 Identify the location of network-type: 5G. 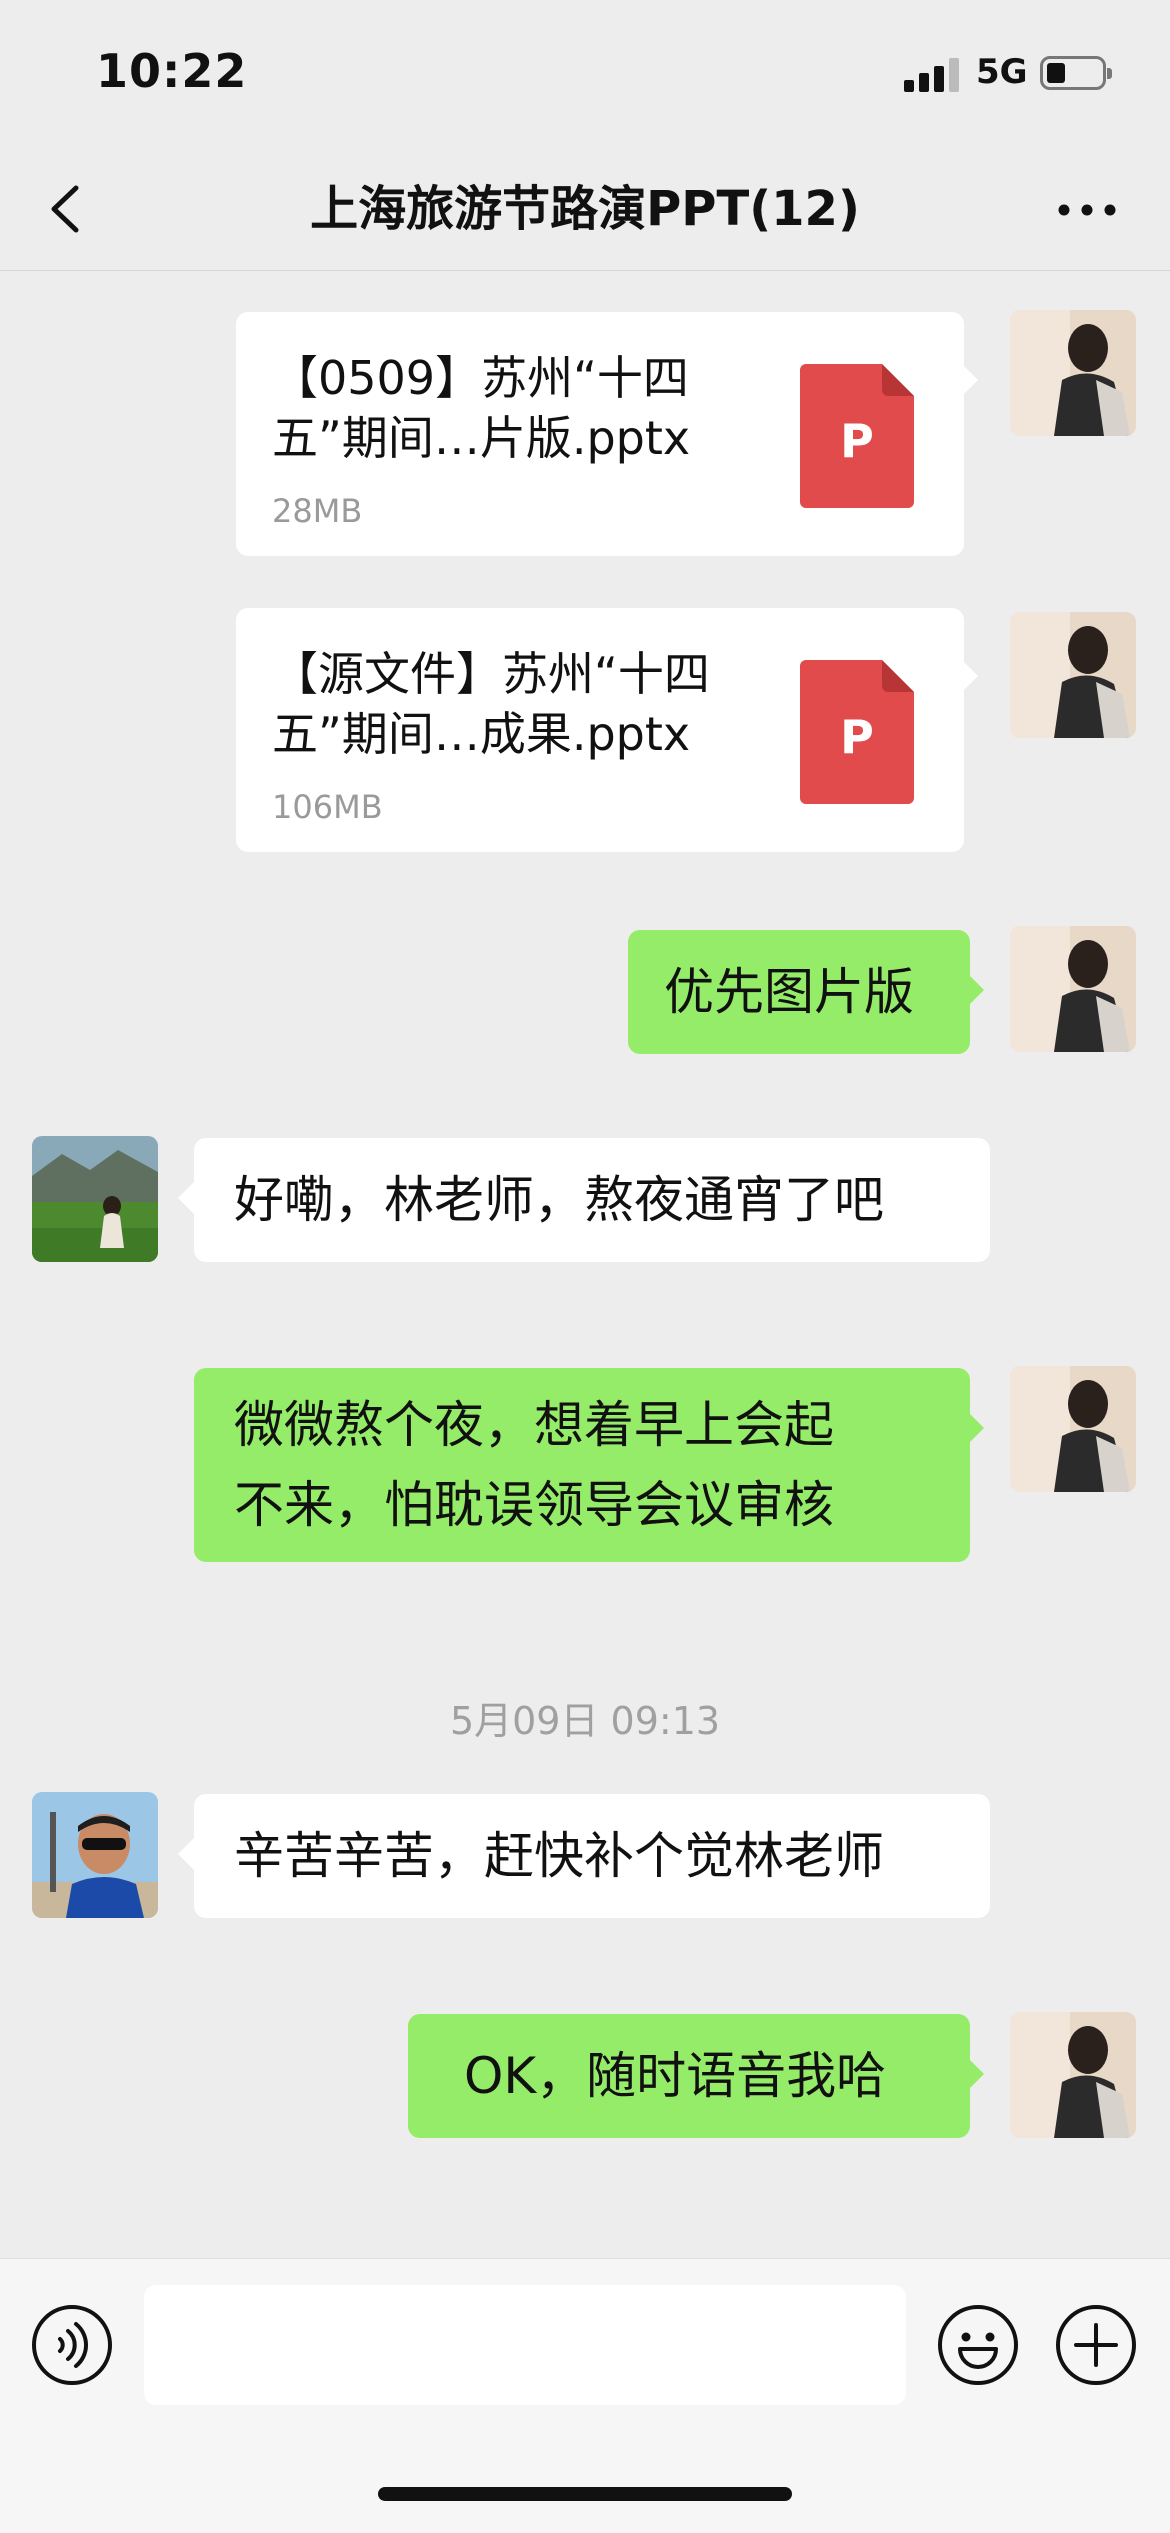
(1002, 72).